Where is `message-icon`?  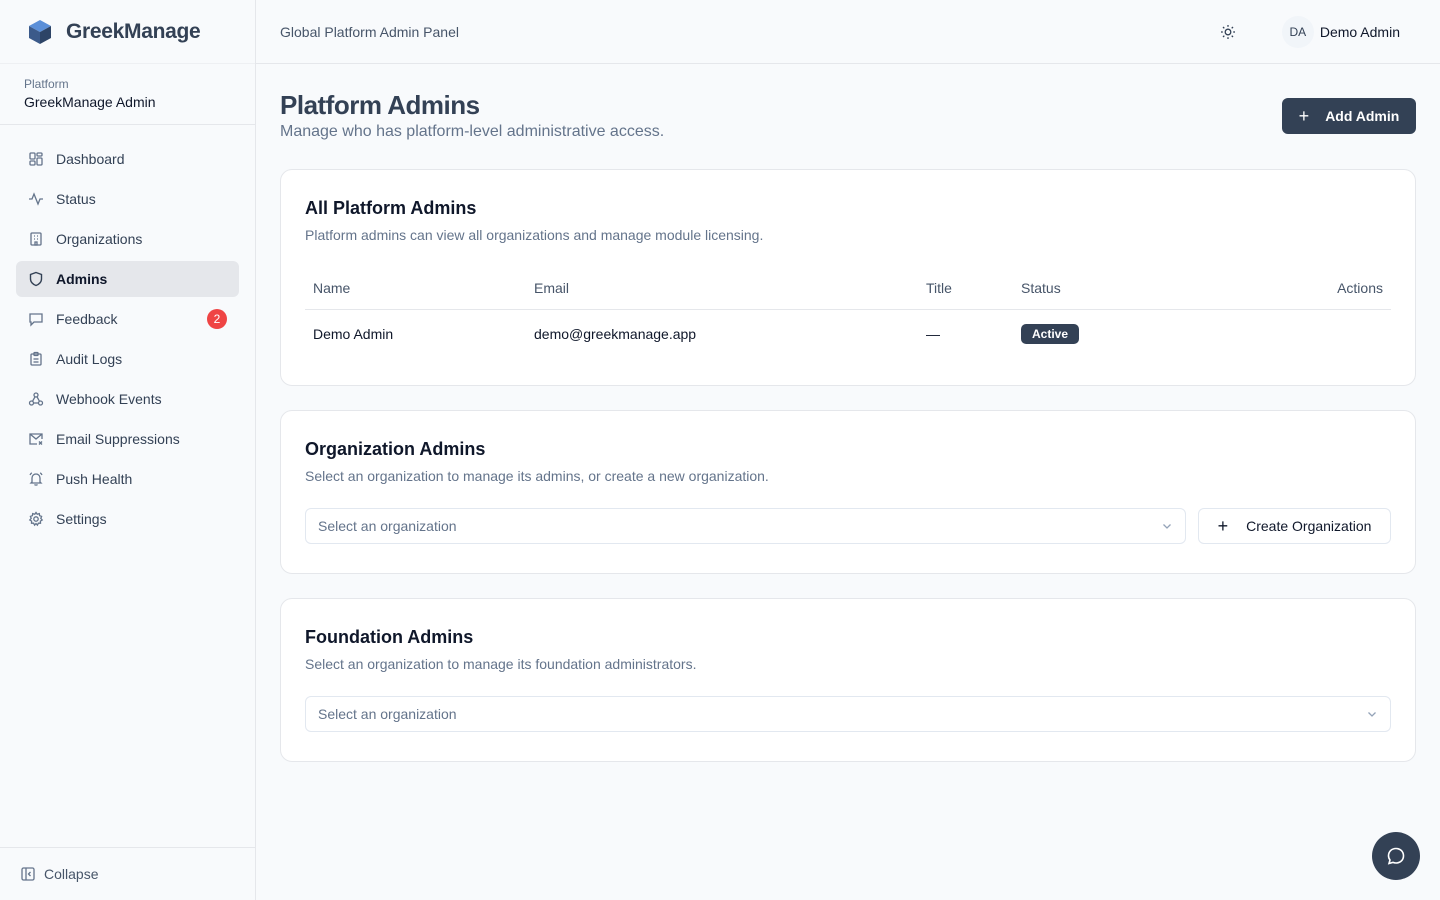
message-icon is located at coordinates (36, 319).